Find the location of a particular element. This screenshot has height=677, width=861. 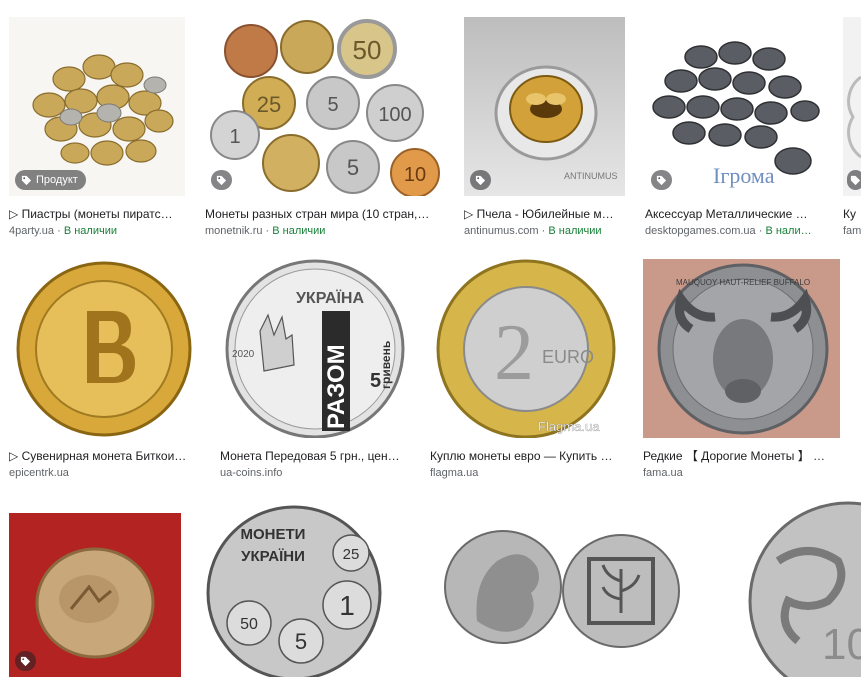

result-source: antinumus.com · В наличии is located at coordinates (544, 231).